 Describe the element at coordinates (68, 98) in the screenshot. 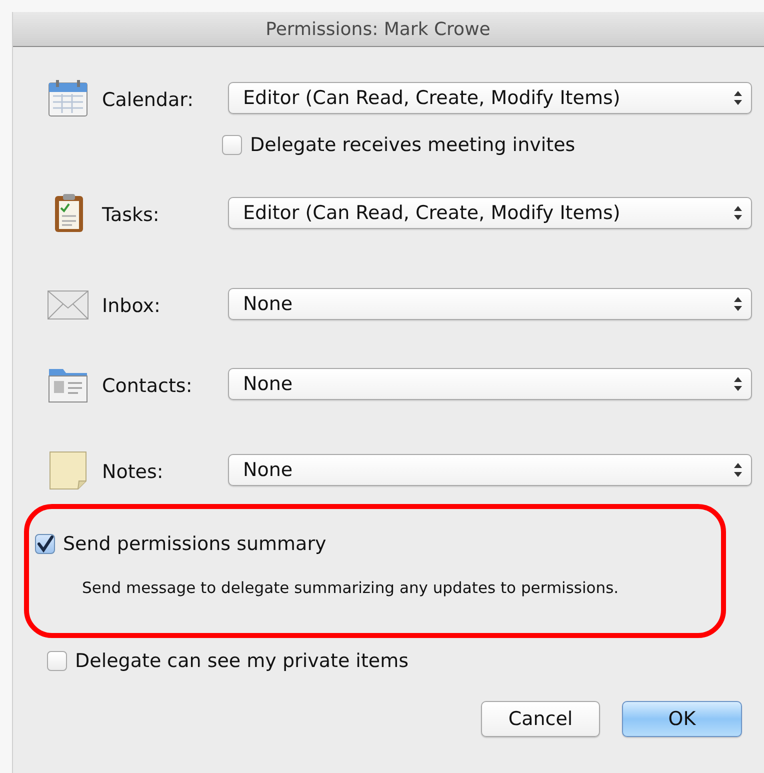

I see `calendar-icon` at that location.